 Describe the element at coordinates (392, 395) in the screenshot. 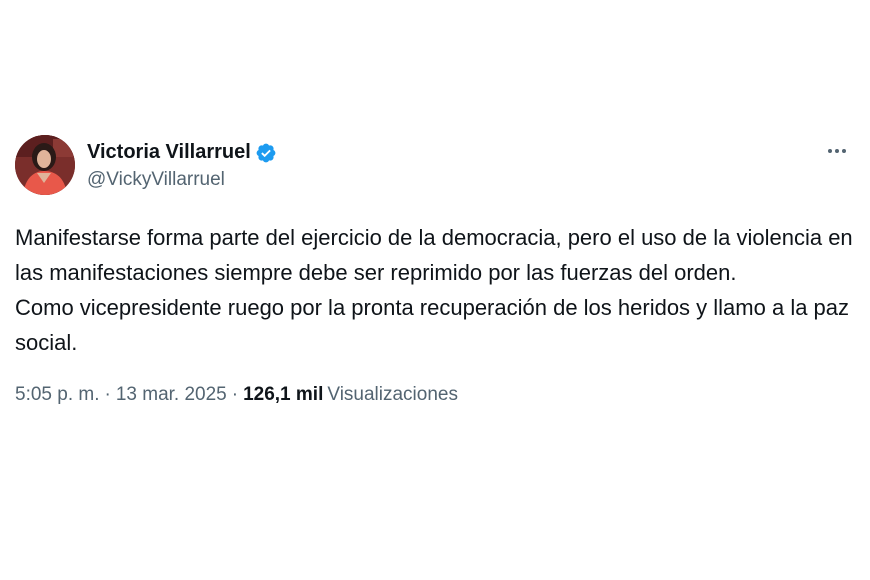

I see `views-label: Visualizaciones` at that location.